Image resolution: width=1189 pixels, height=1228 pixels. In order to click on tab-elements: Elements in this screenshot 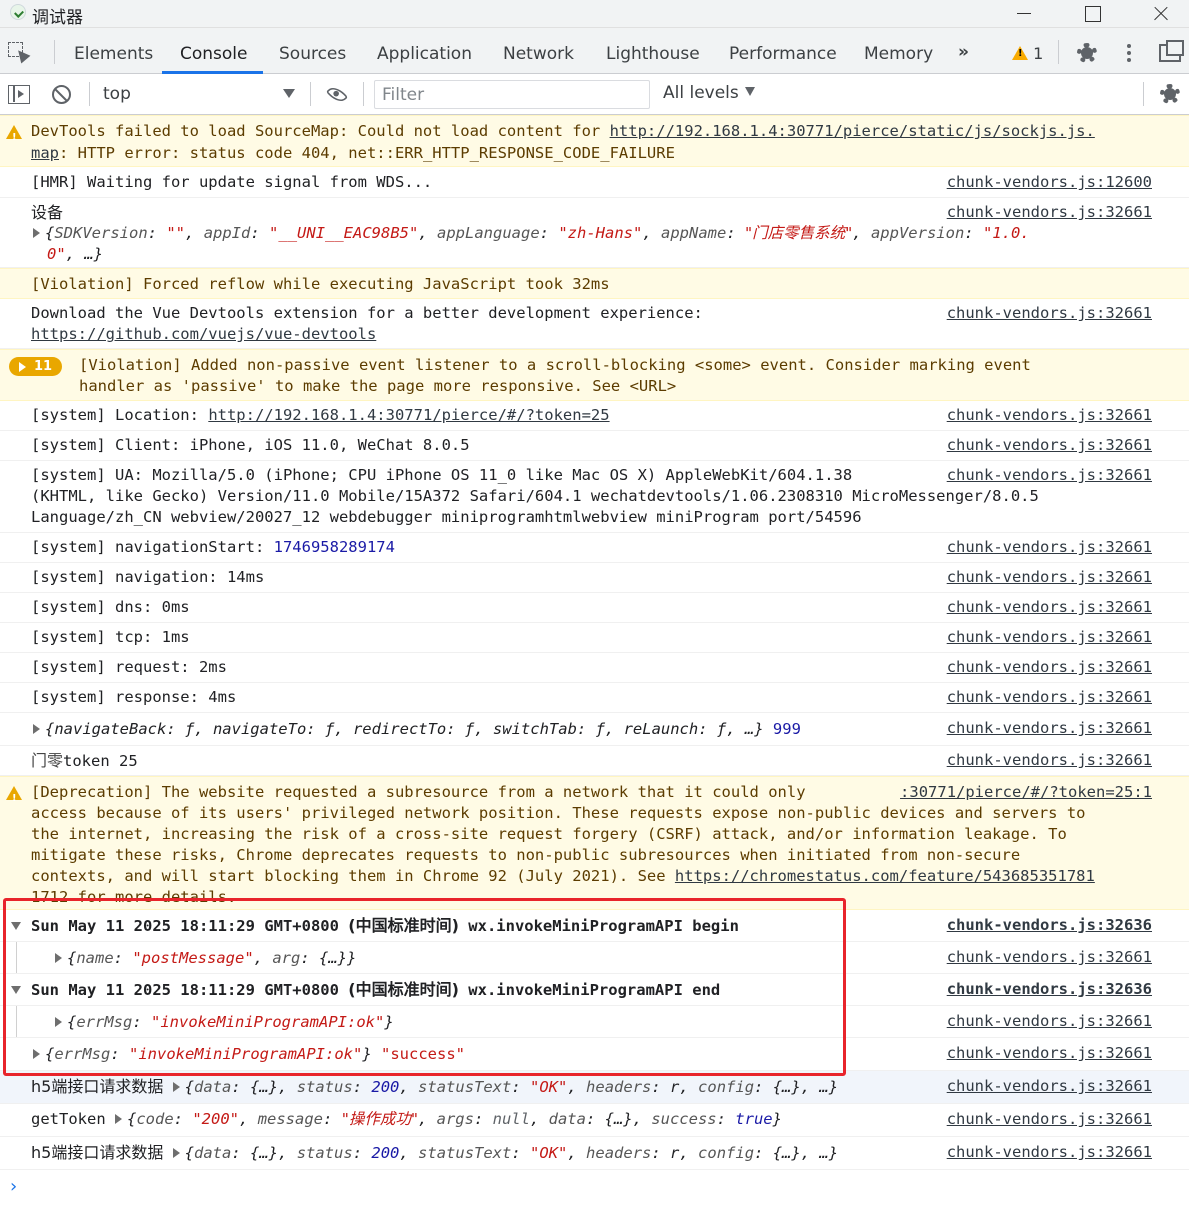, I will do `click(113, 51)`.